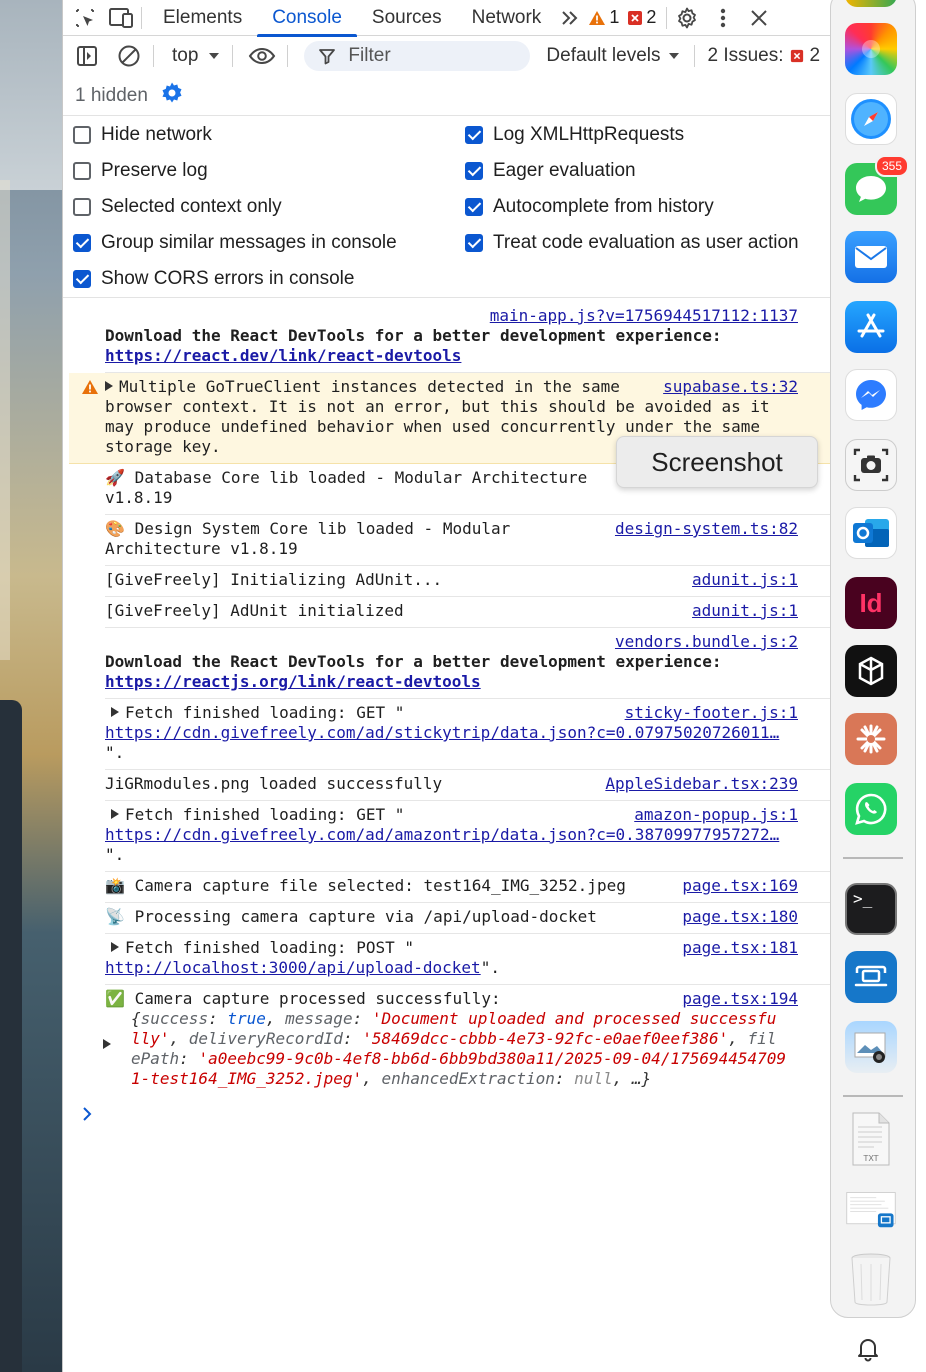 The width and height of the screenshot is (926, 1372). Describe the element at coordinates (283, 355) in the screenshot. I see `message-link: https://react.dev/link/react-devtools` at that location.